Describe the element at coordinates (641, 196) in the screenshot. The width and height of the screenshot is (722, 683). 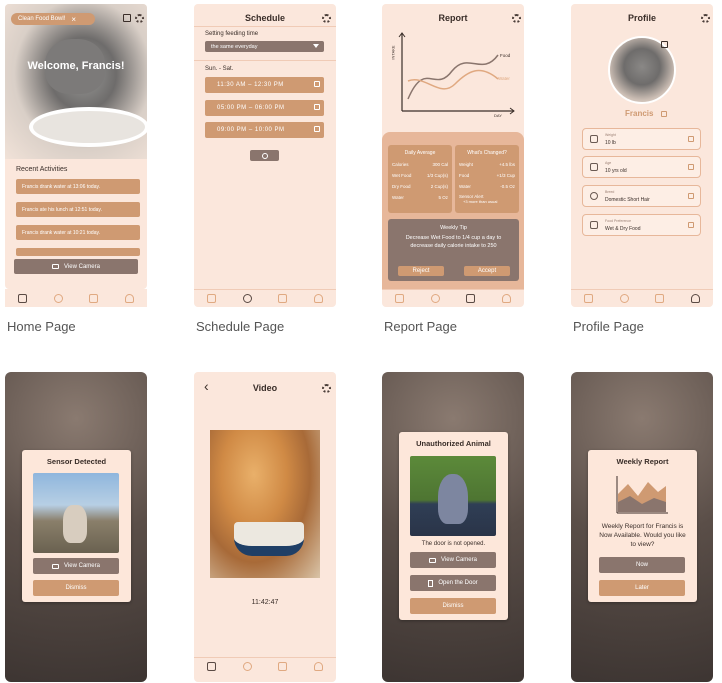
I see `breed-field: Breed Domestic Short Hair` at that location.